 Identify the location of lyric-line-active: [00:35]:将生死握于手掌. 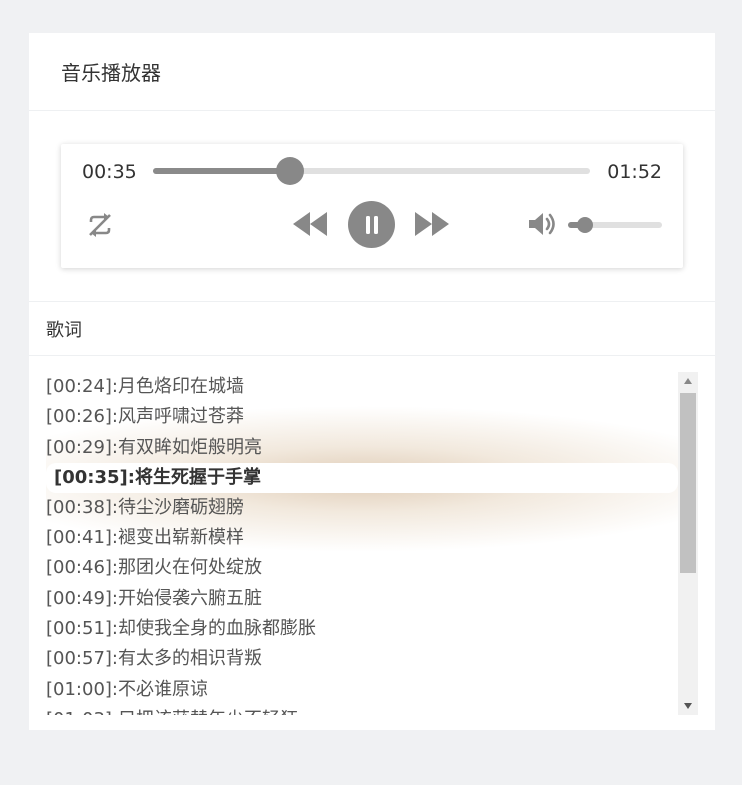
(362, 477).